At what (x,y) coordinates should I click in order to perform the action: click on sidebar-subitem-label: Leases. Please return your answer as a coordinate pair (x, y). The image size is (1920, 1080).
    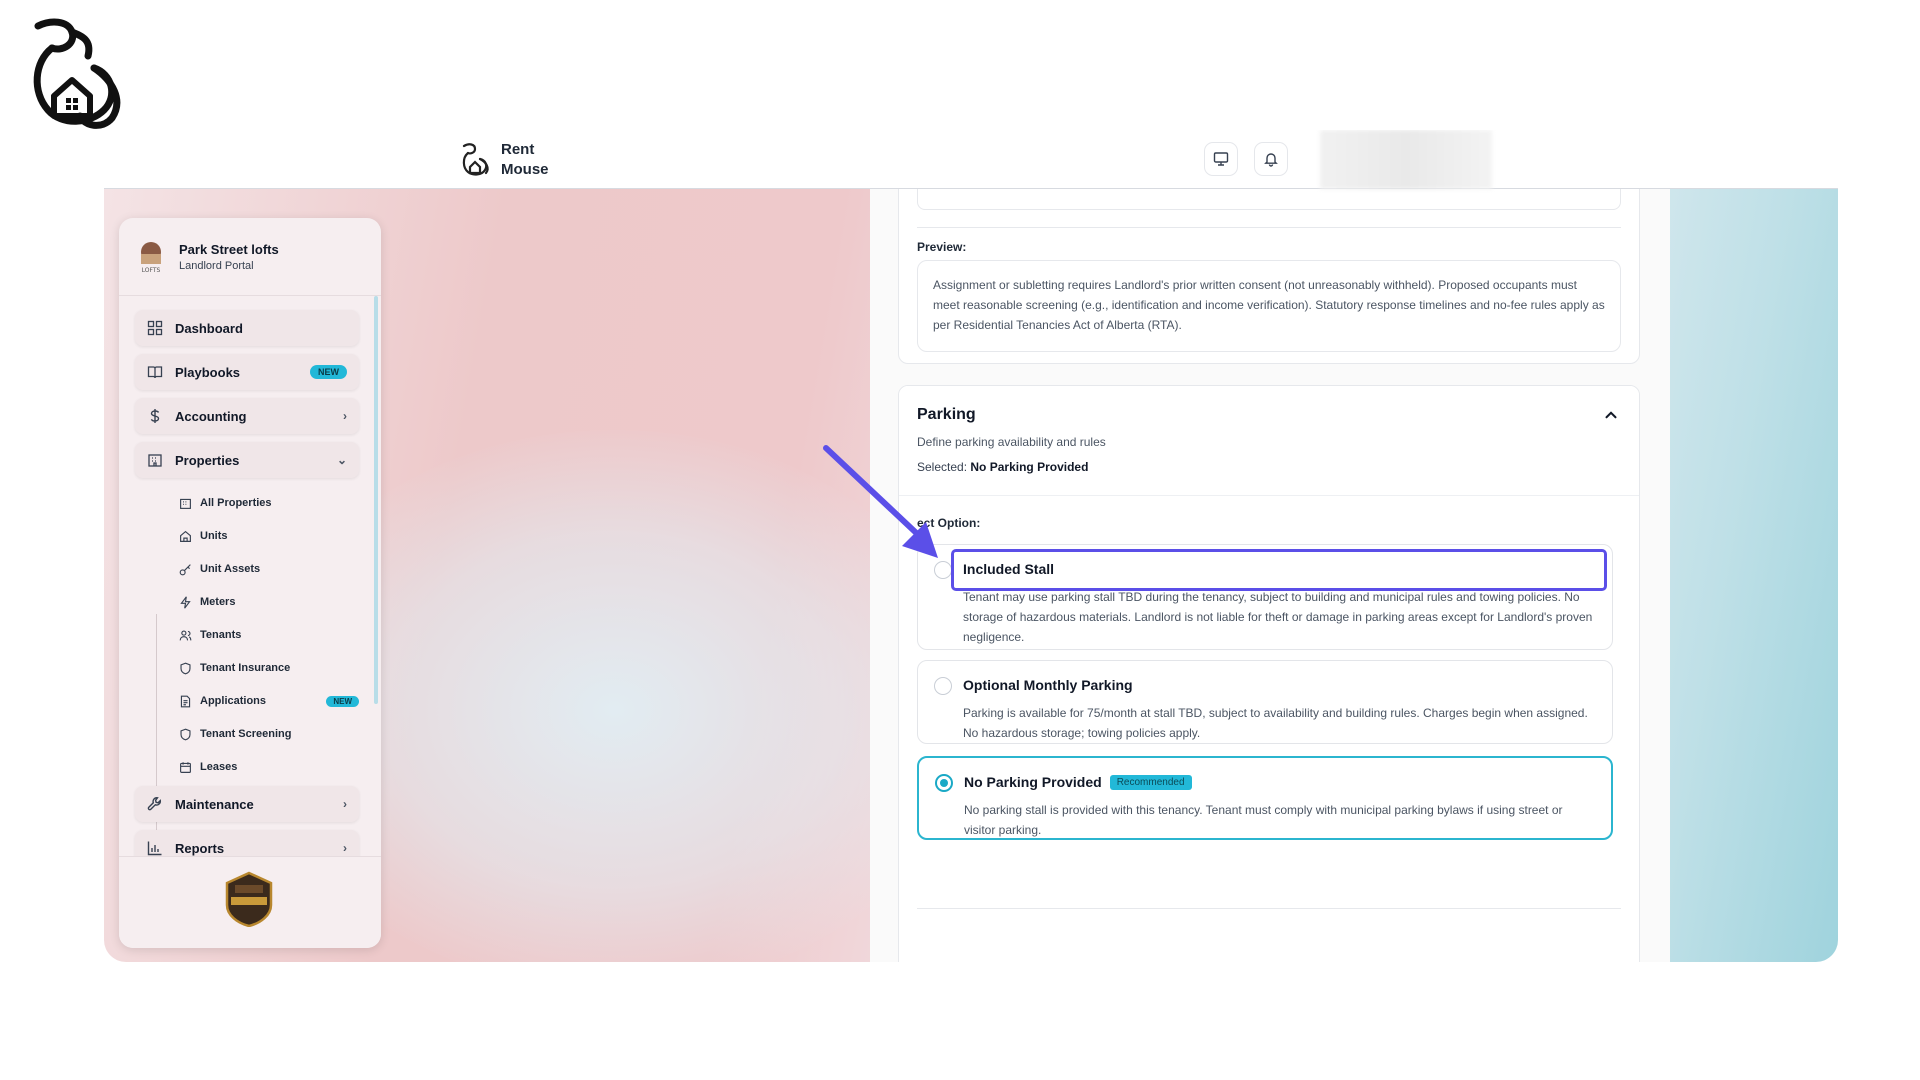
    Looking at the image, I should click on (219, 767).